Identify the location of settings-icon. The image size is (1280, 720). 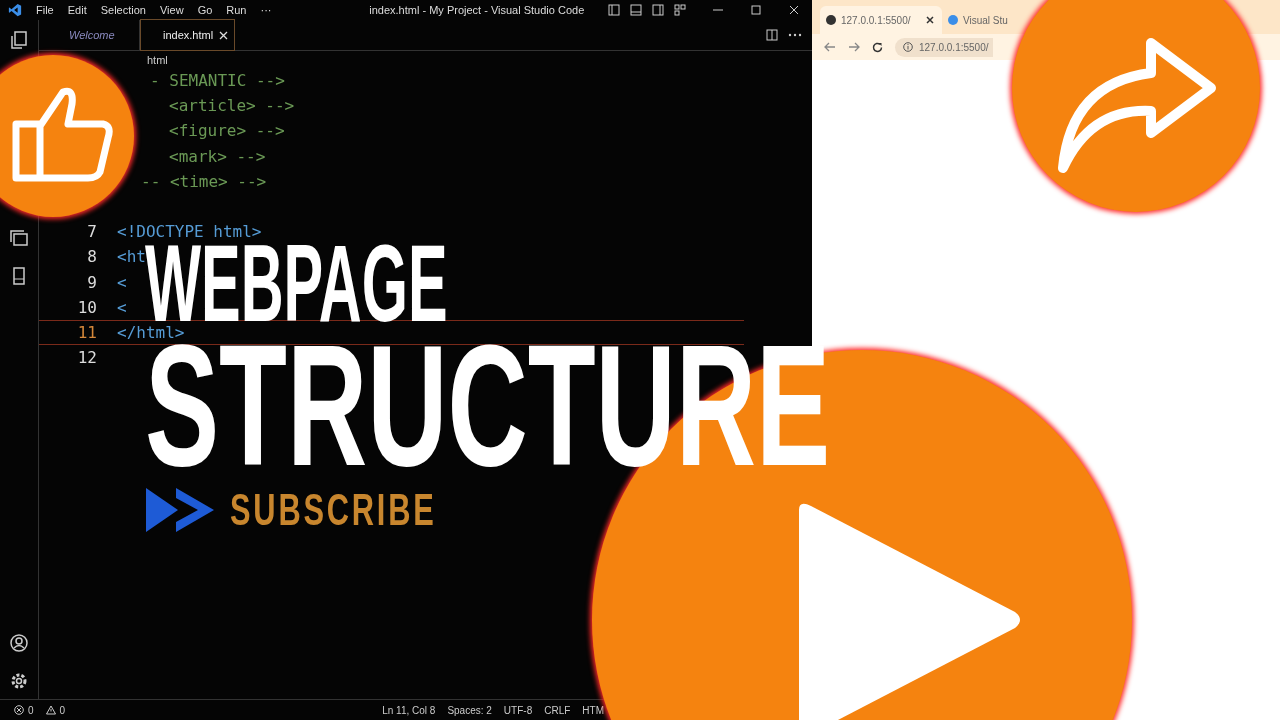
(19, 681).